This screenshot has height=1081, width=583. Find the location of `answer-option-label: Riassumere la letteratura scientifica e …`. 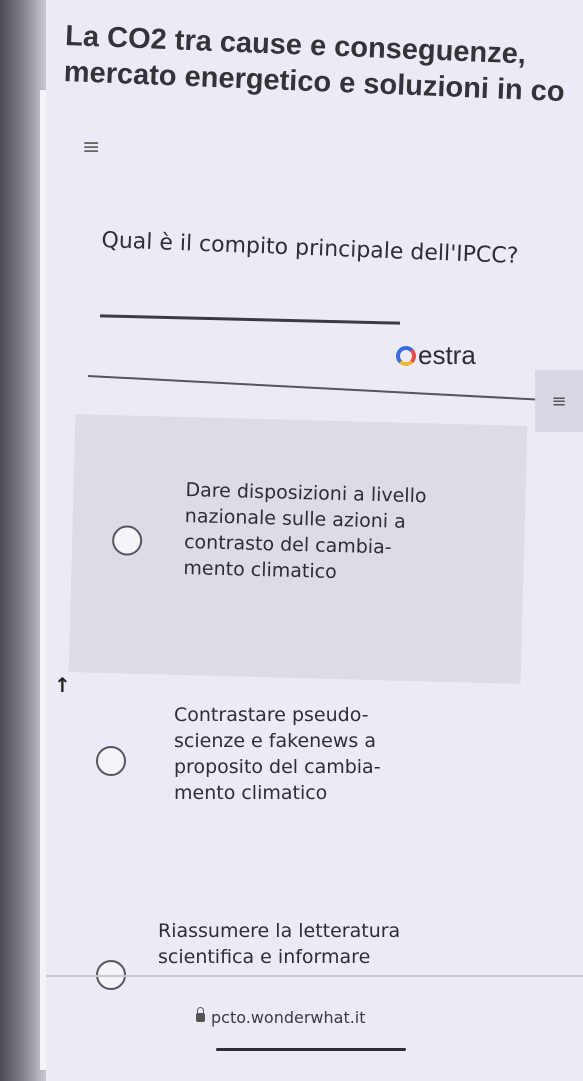

answer-option-label: Riassumere la letteratura scientifica e … is located at coordinates (279, 944).